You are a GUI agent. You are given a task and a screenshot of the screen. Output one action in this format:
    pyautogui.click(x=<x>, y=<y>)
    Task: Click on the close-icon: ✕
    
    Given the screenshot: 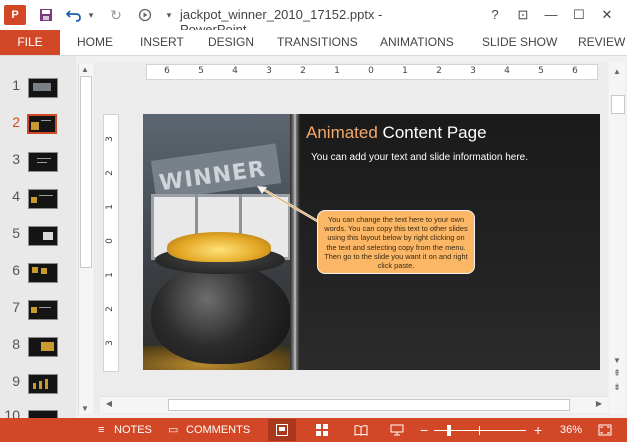 What is the action you would take?
    pyautogui.click(x=607, y=15)
    